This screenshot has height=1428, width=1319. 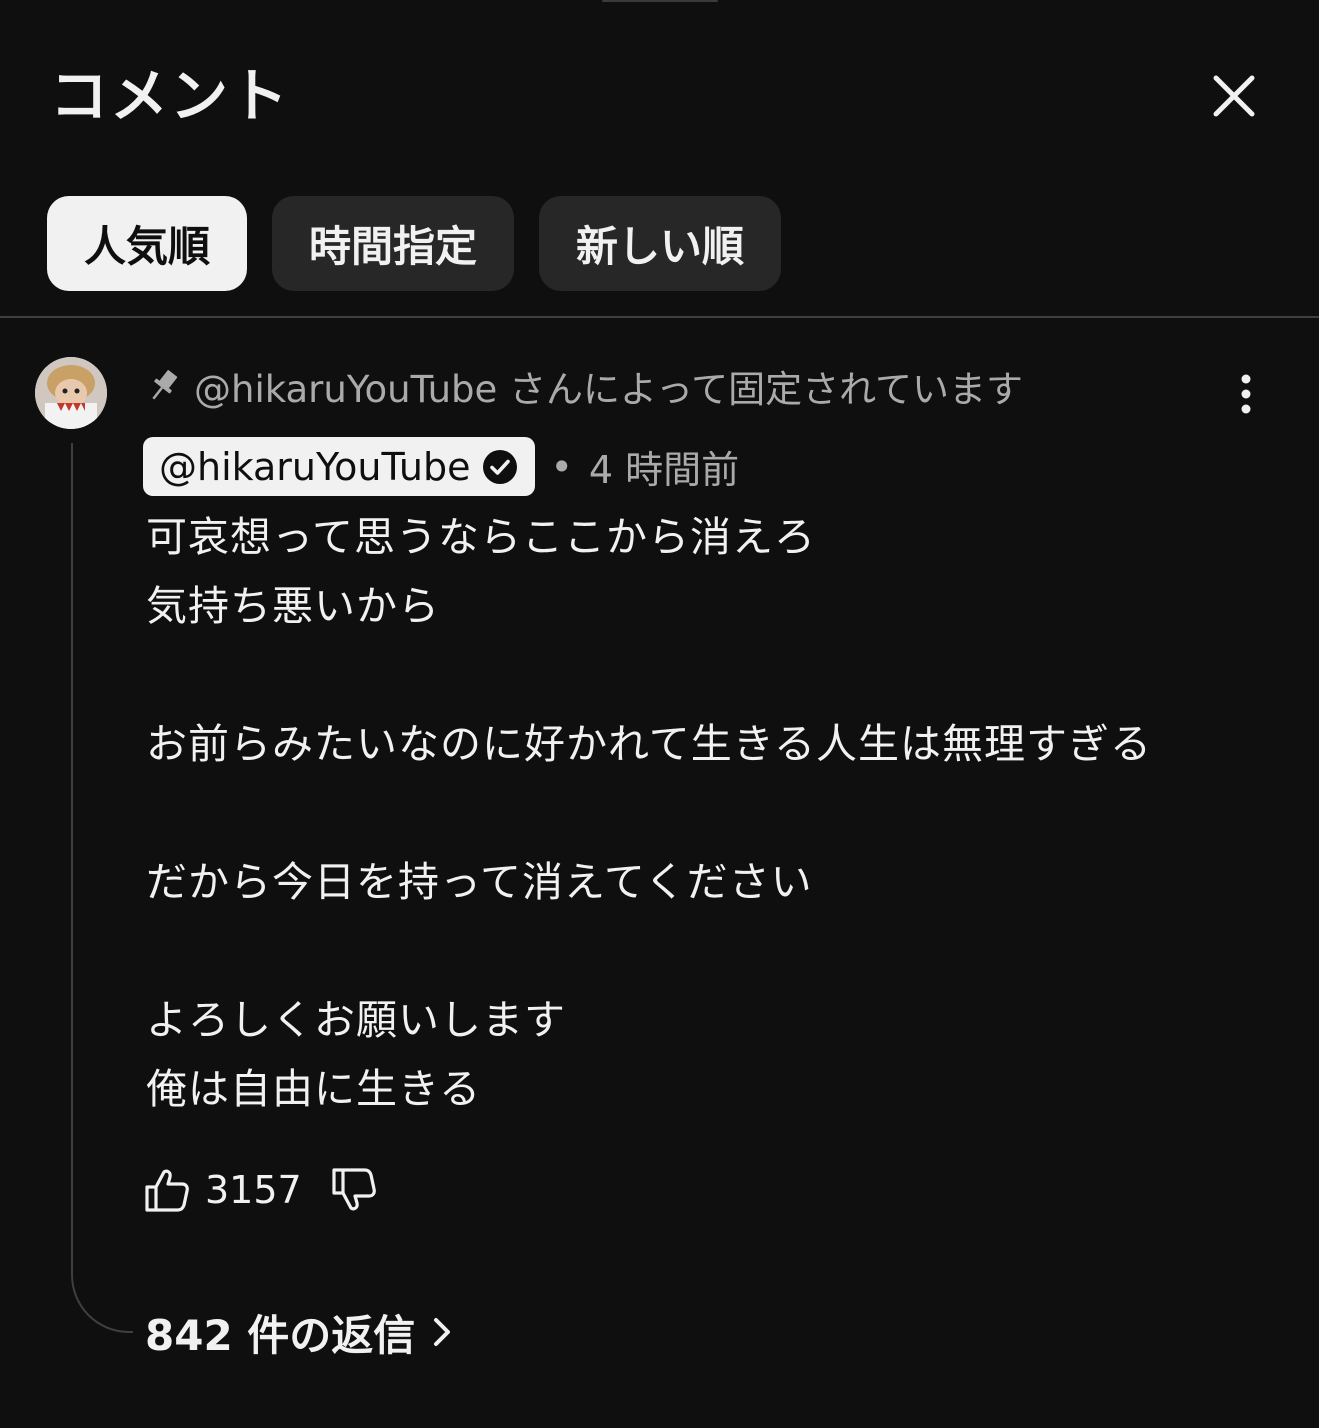 What do you see at coordinates (499, 466) in the screenshot?
I see `verified-check-icon` at bounding box center [499, 466].